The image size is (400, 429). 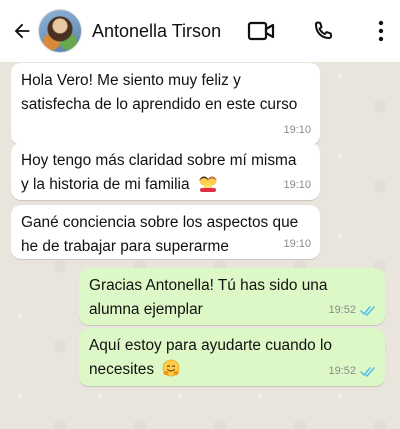 I want to click on video-call-icon, so click(x=261, y=31).